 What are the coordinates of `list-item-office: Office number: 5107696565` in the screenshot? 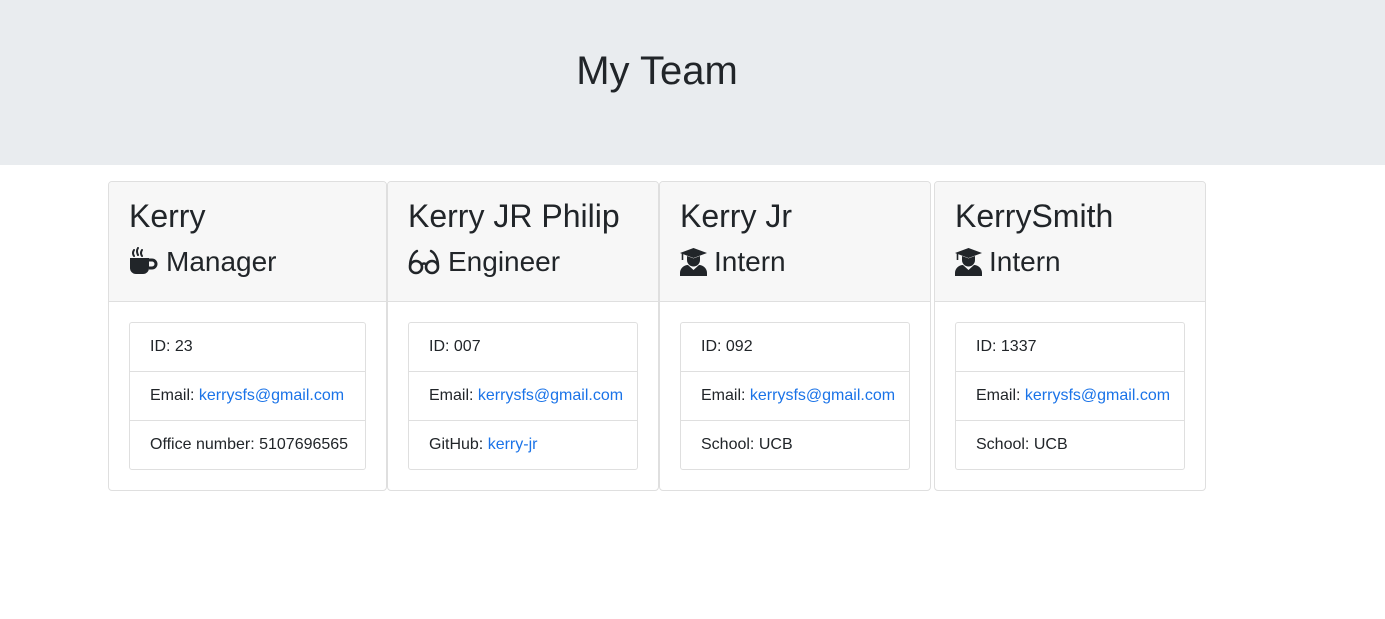 It's located at (247, 444).